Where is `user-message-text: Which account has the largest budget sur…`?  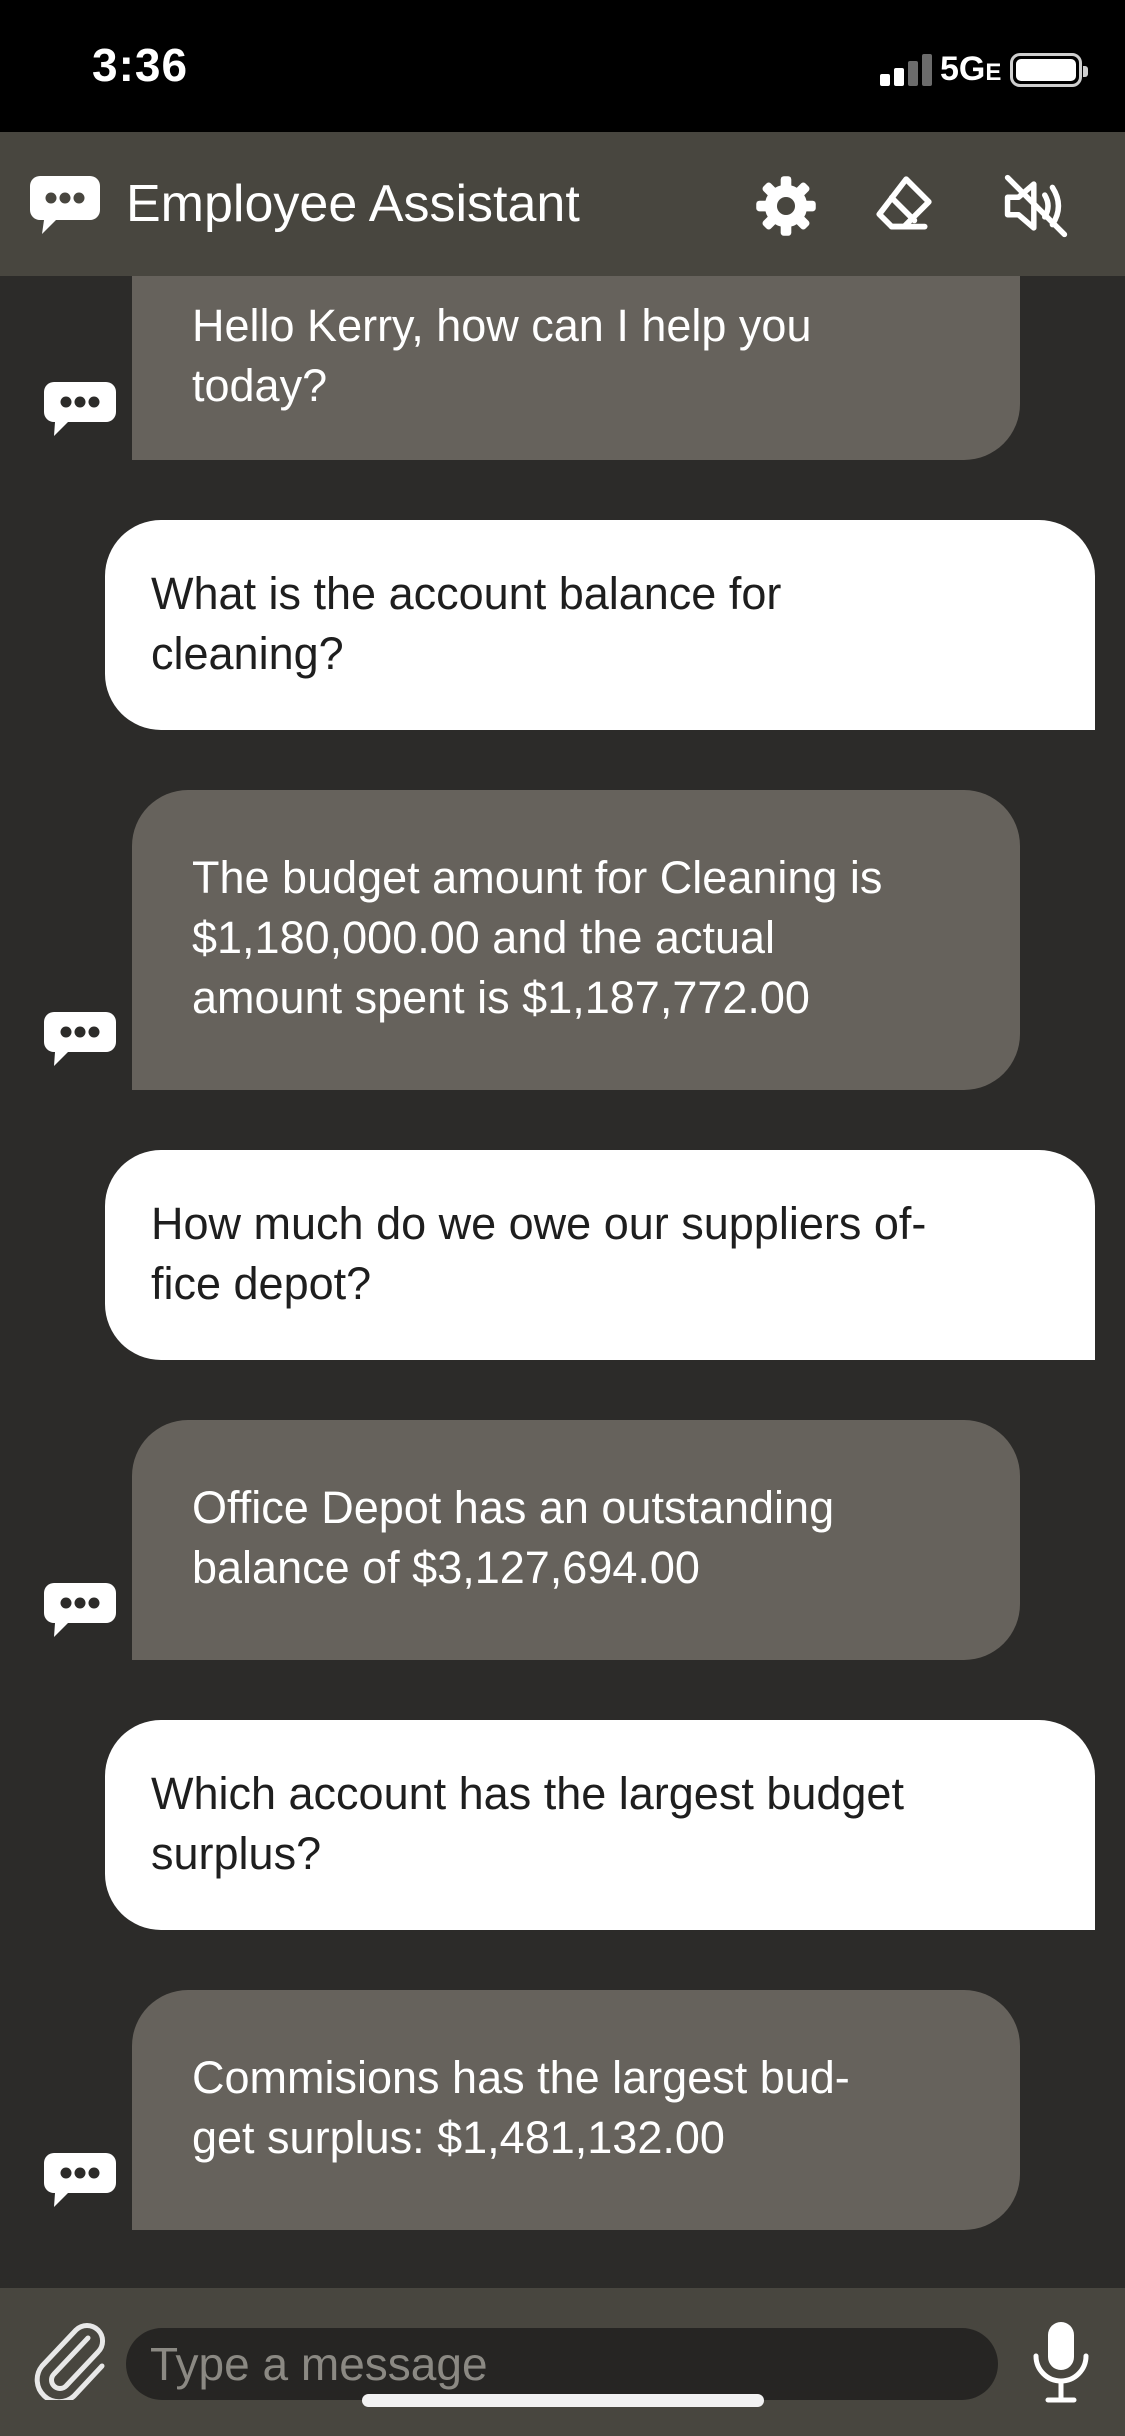
user-message-text: Which account has the largest budget sur… is located at coordinates (527, 1823).